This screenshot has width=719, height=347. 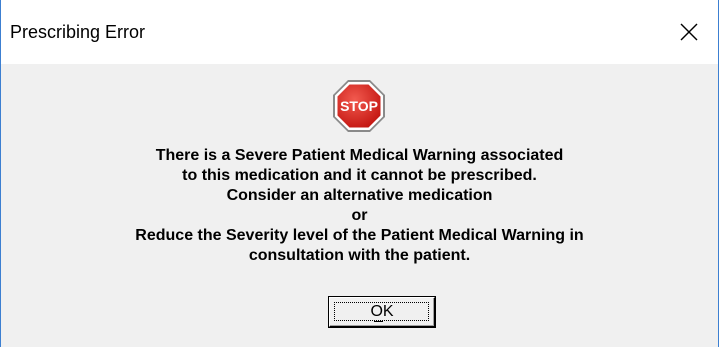 I want to click on accelerator-underline, so click(x=378, y=321).